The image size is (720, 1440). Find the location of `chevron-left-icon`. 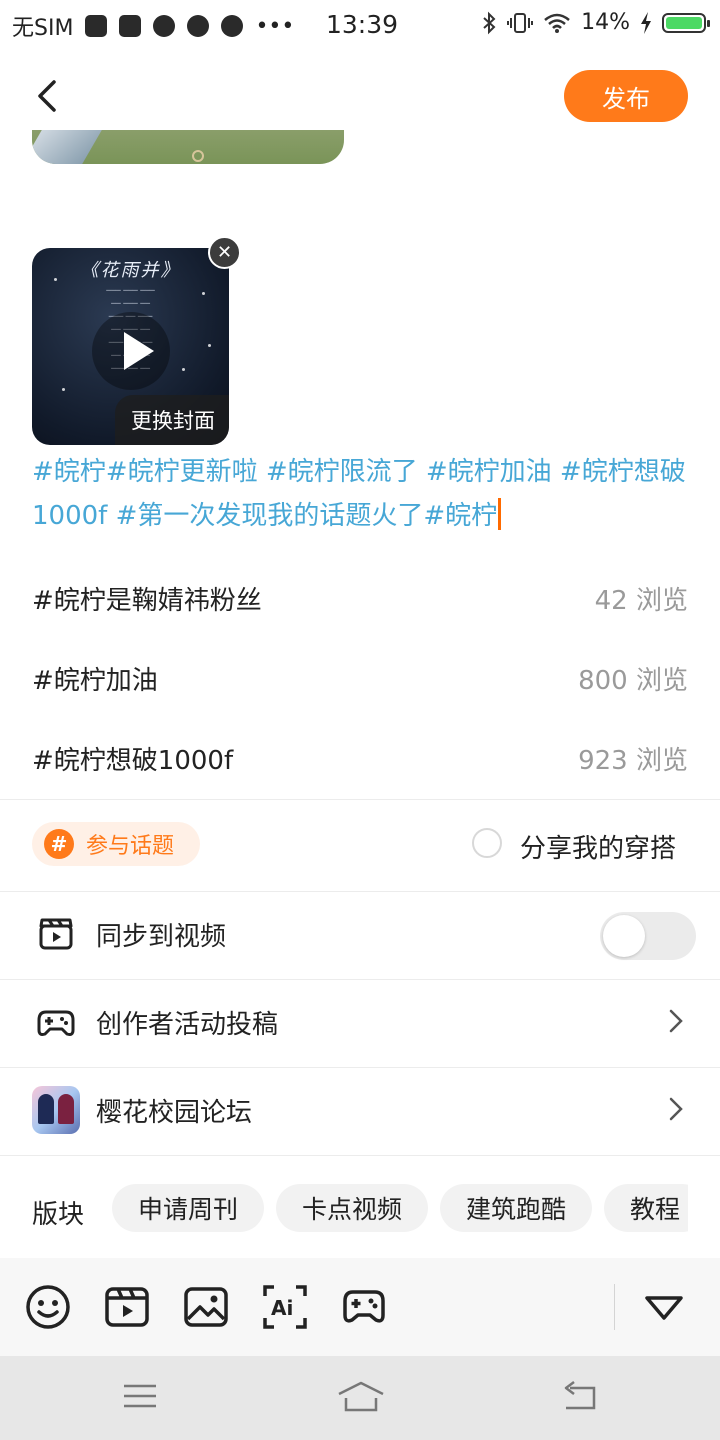

chevron-left-icon is located at coordinates (47, 96).